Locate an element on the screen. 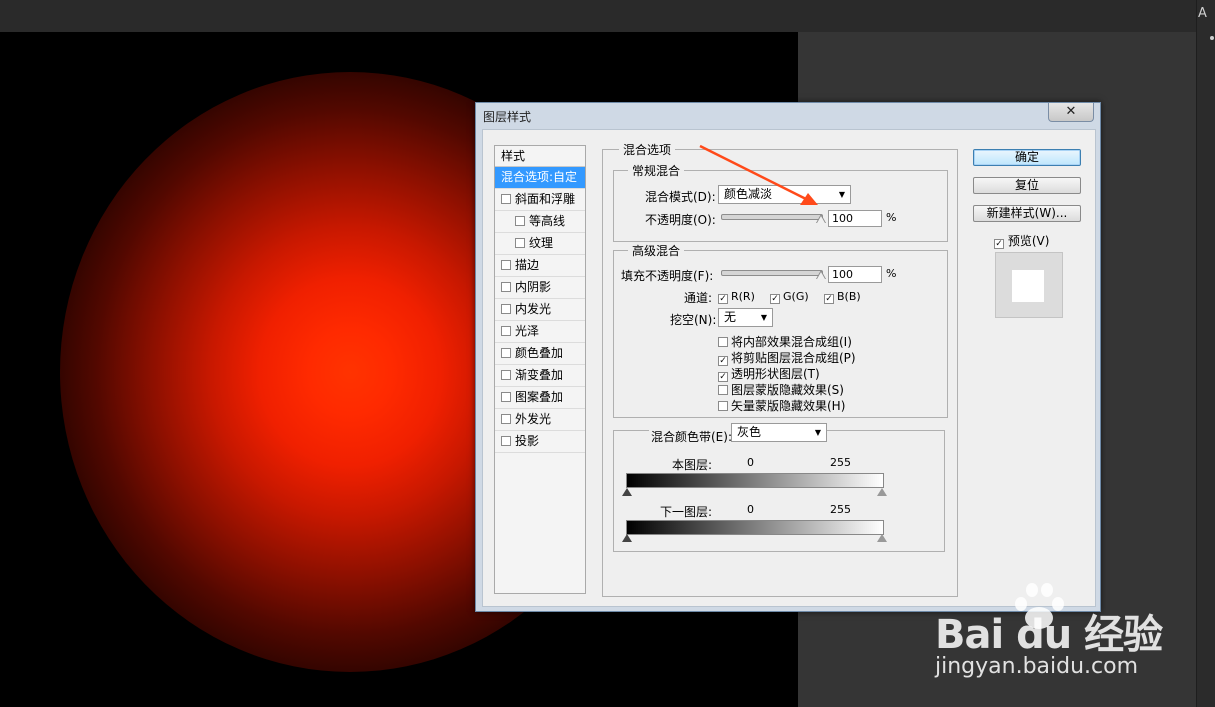 The image size is (1215, 707). general-blending-title: 常规混合 is located at coordinates (656, 170).